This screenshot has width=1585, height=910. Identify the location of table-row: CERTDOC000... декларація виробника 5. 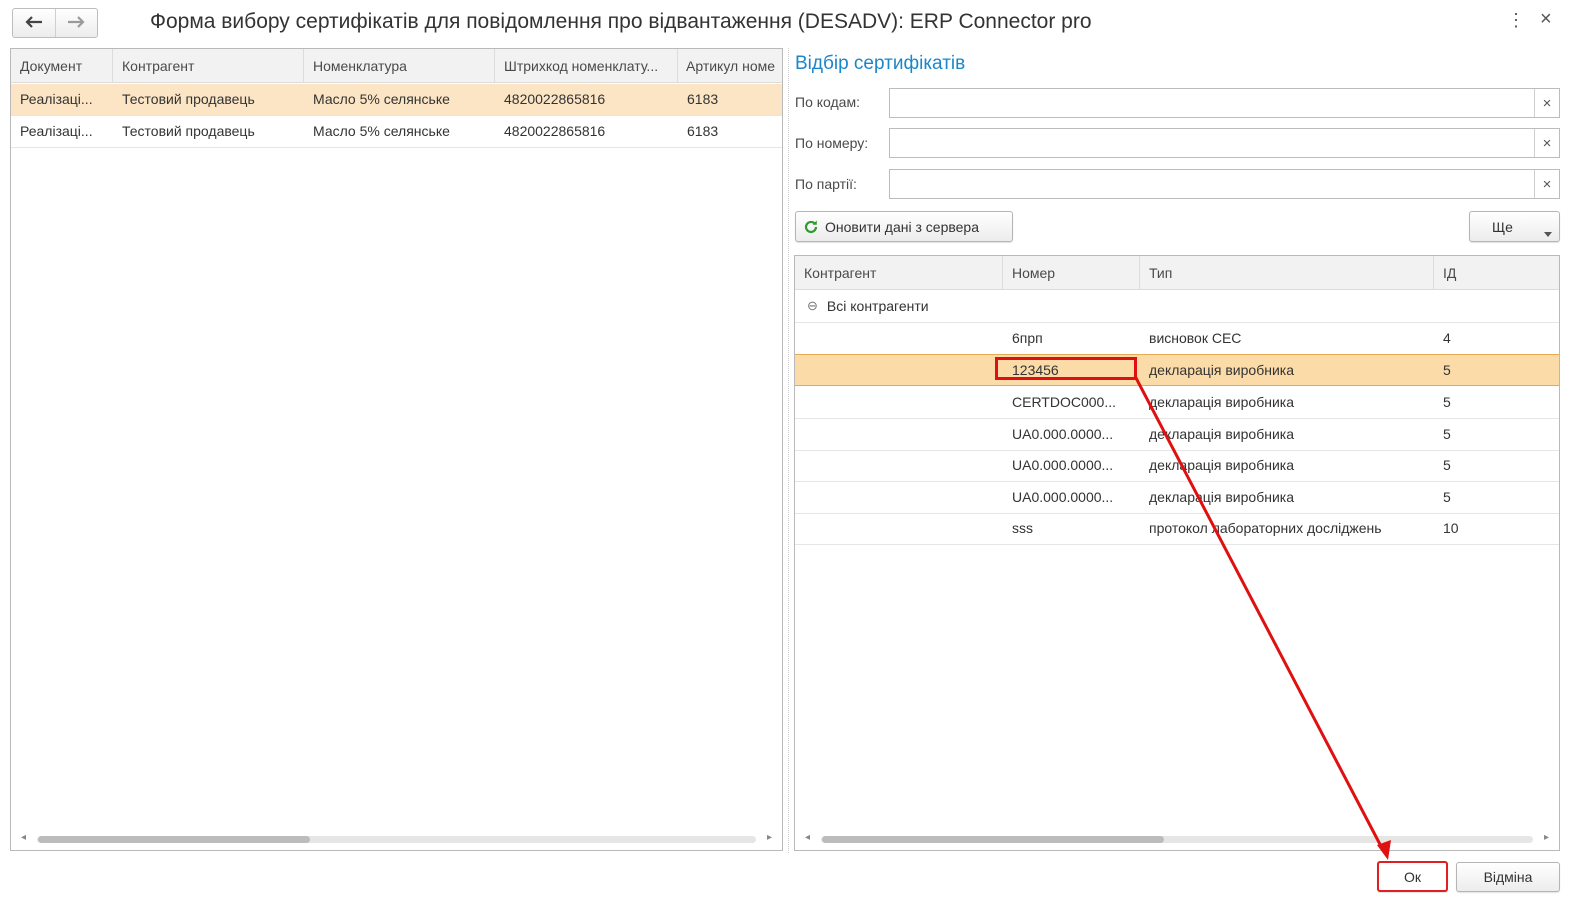
(1177, 403).